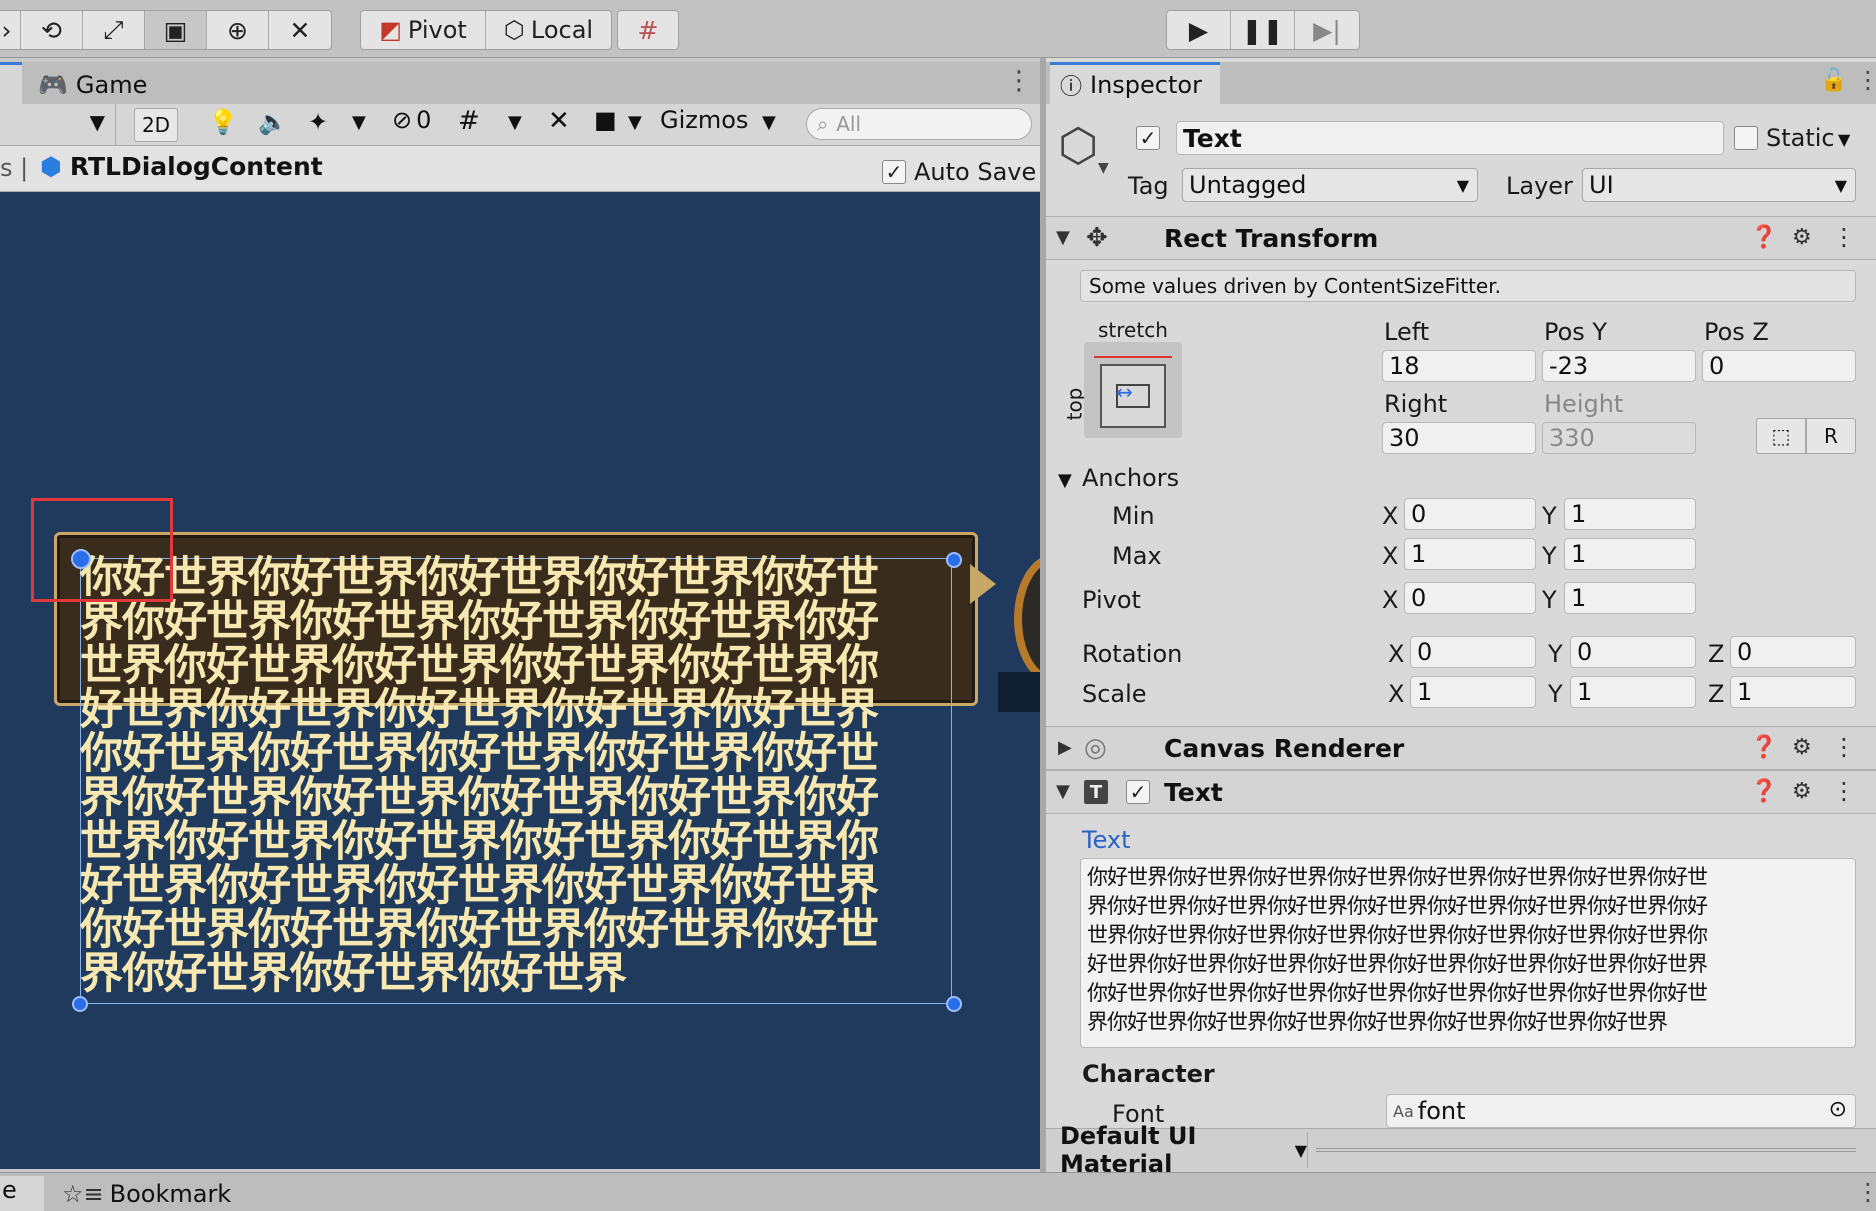 This screenshot has height=1211, width=1876. I want to click on anchor-min-x-field: 0, so click(1470, 514).